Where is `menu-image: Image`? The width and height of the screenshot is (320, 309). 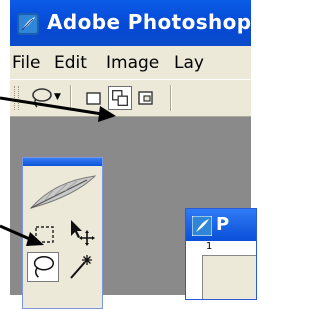
menu-image: Image is located at coordinates (132, 63).